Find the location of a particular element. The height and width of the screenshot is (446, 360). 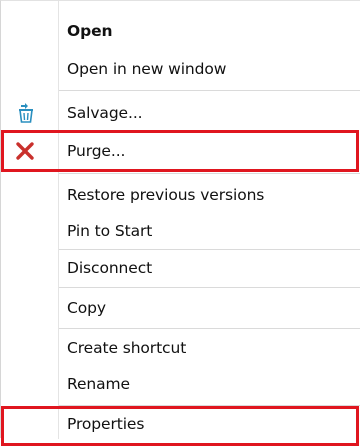

menu-item-restore-previous-versions: Restore previous versions is located at coordinates (180, 195).